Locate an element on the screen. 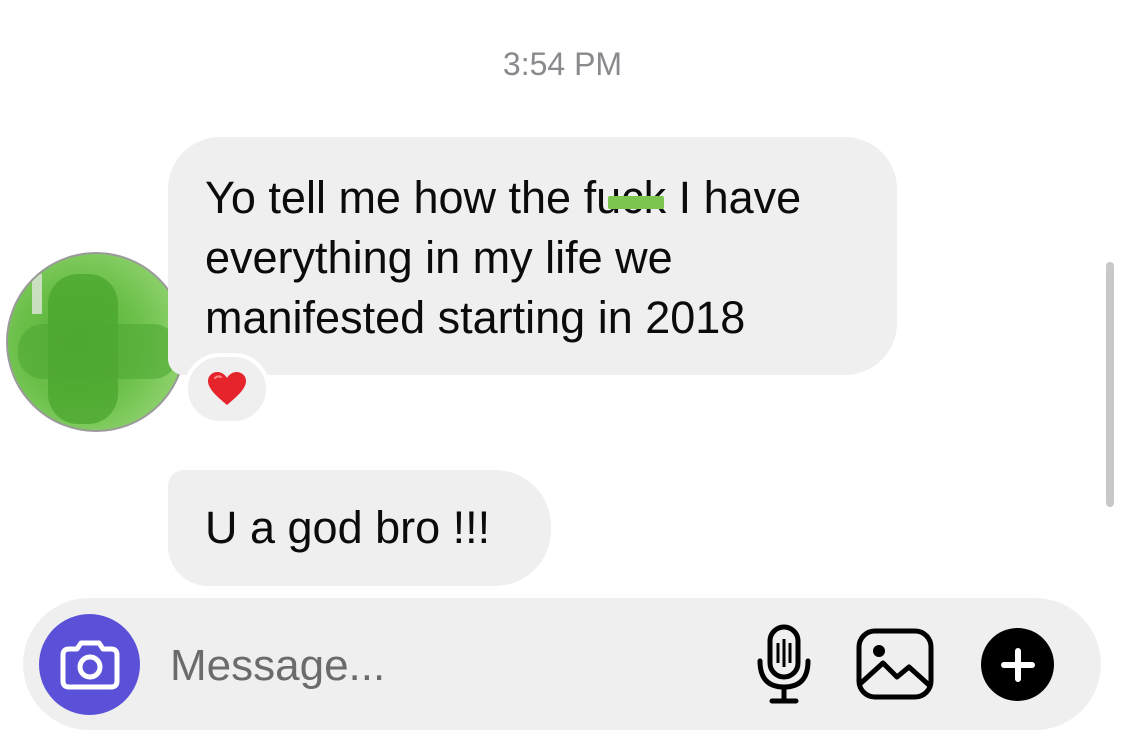 The image size is (1125, 743). microphone-icon is located at coordinates (784, 664).